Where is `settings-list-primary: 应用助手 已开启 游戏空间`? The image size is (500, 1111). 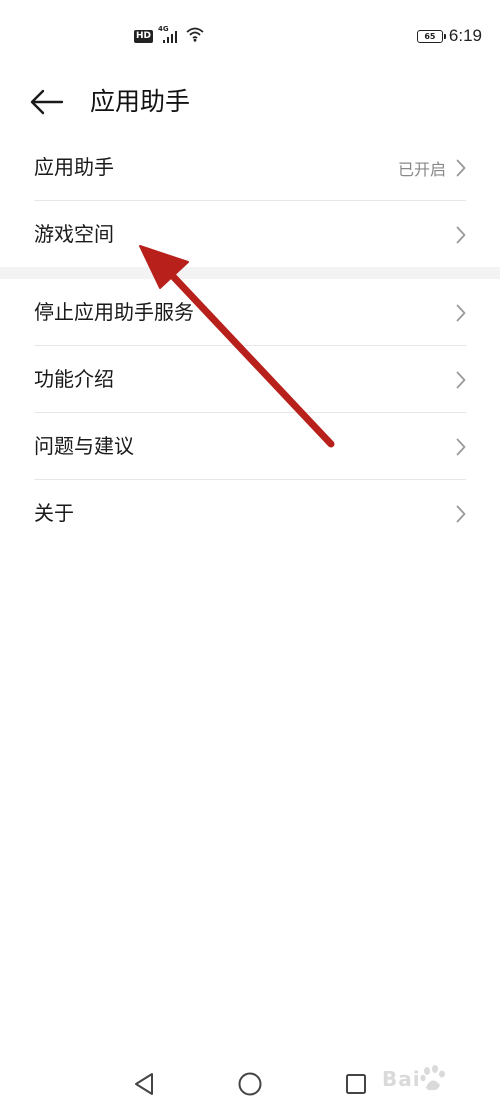
settings-list-primary: 应用助手 已开启 游戏空间 is located at coordinates (250, 201).